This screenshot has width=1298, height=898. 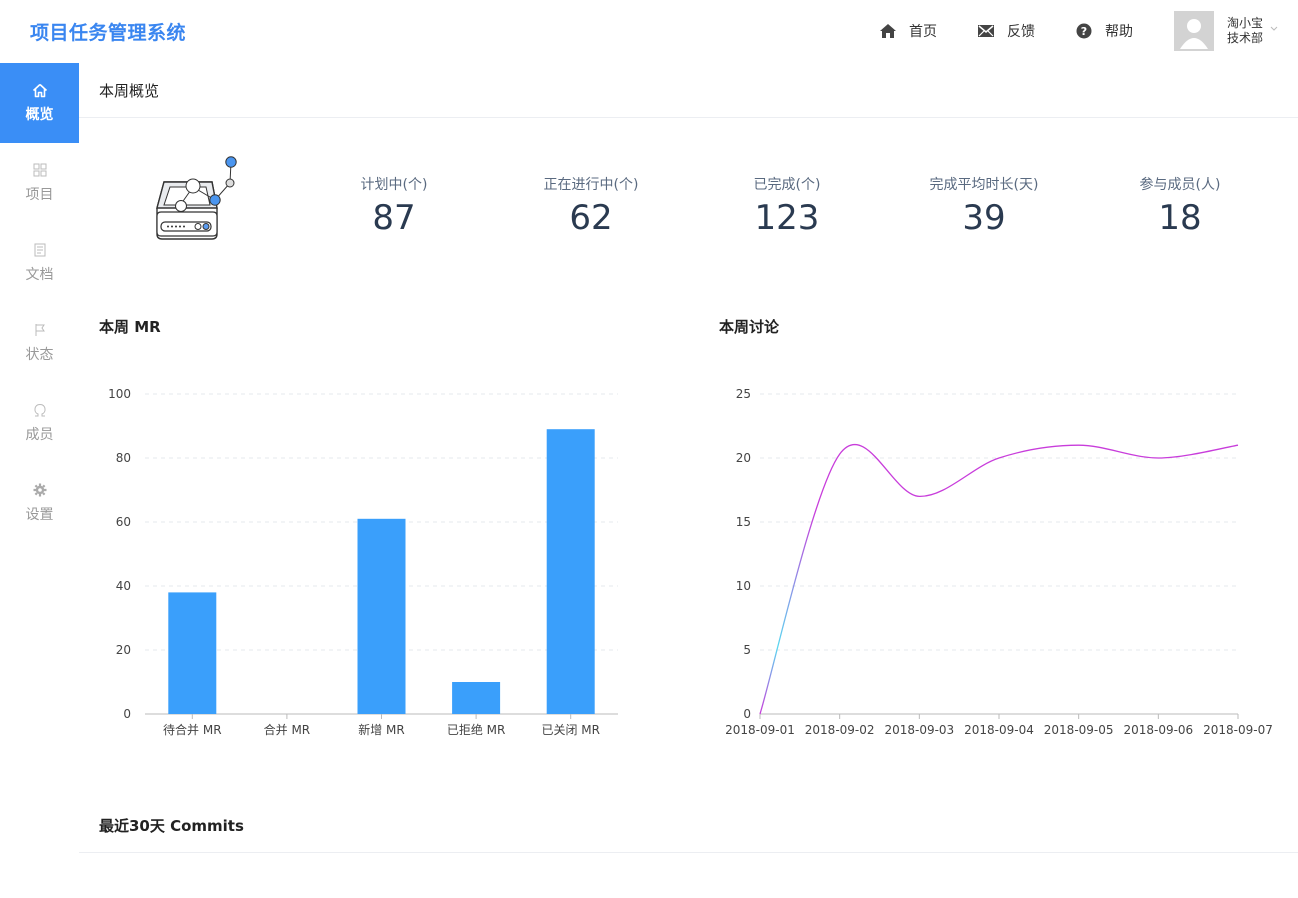 I want to click on nav-feedback-link: 反馈, so click(x=1006, y=31).